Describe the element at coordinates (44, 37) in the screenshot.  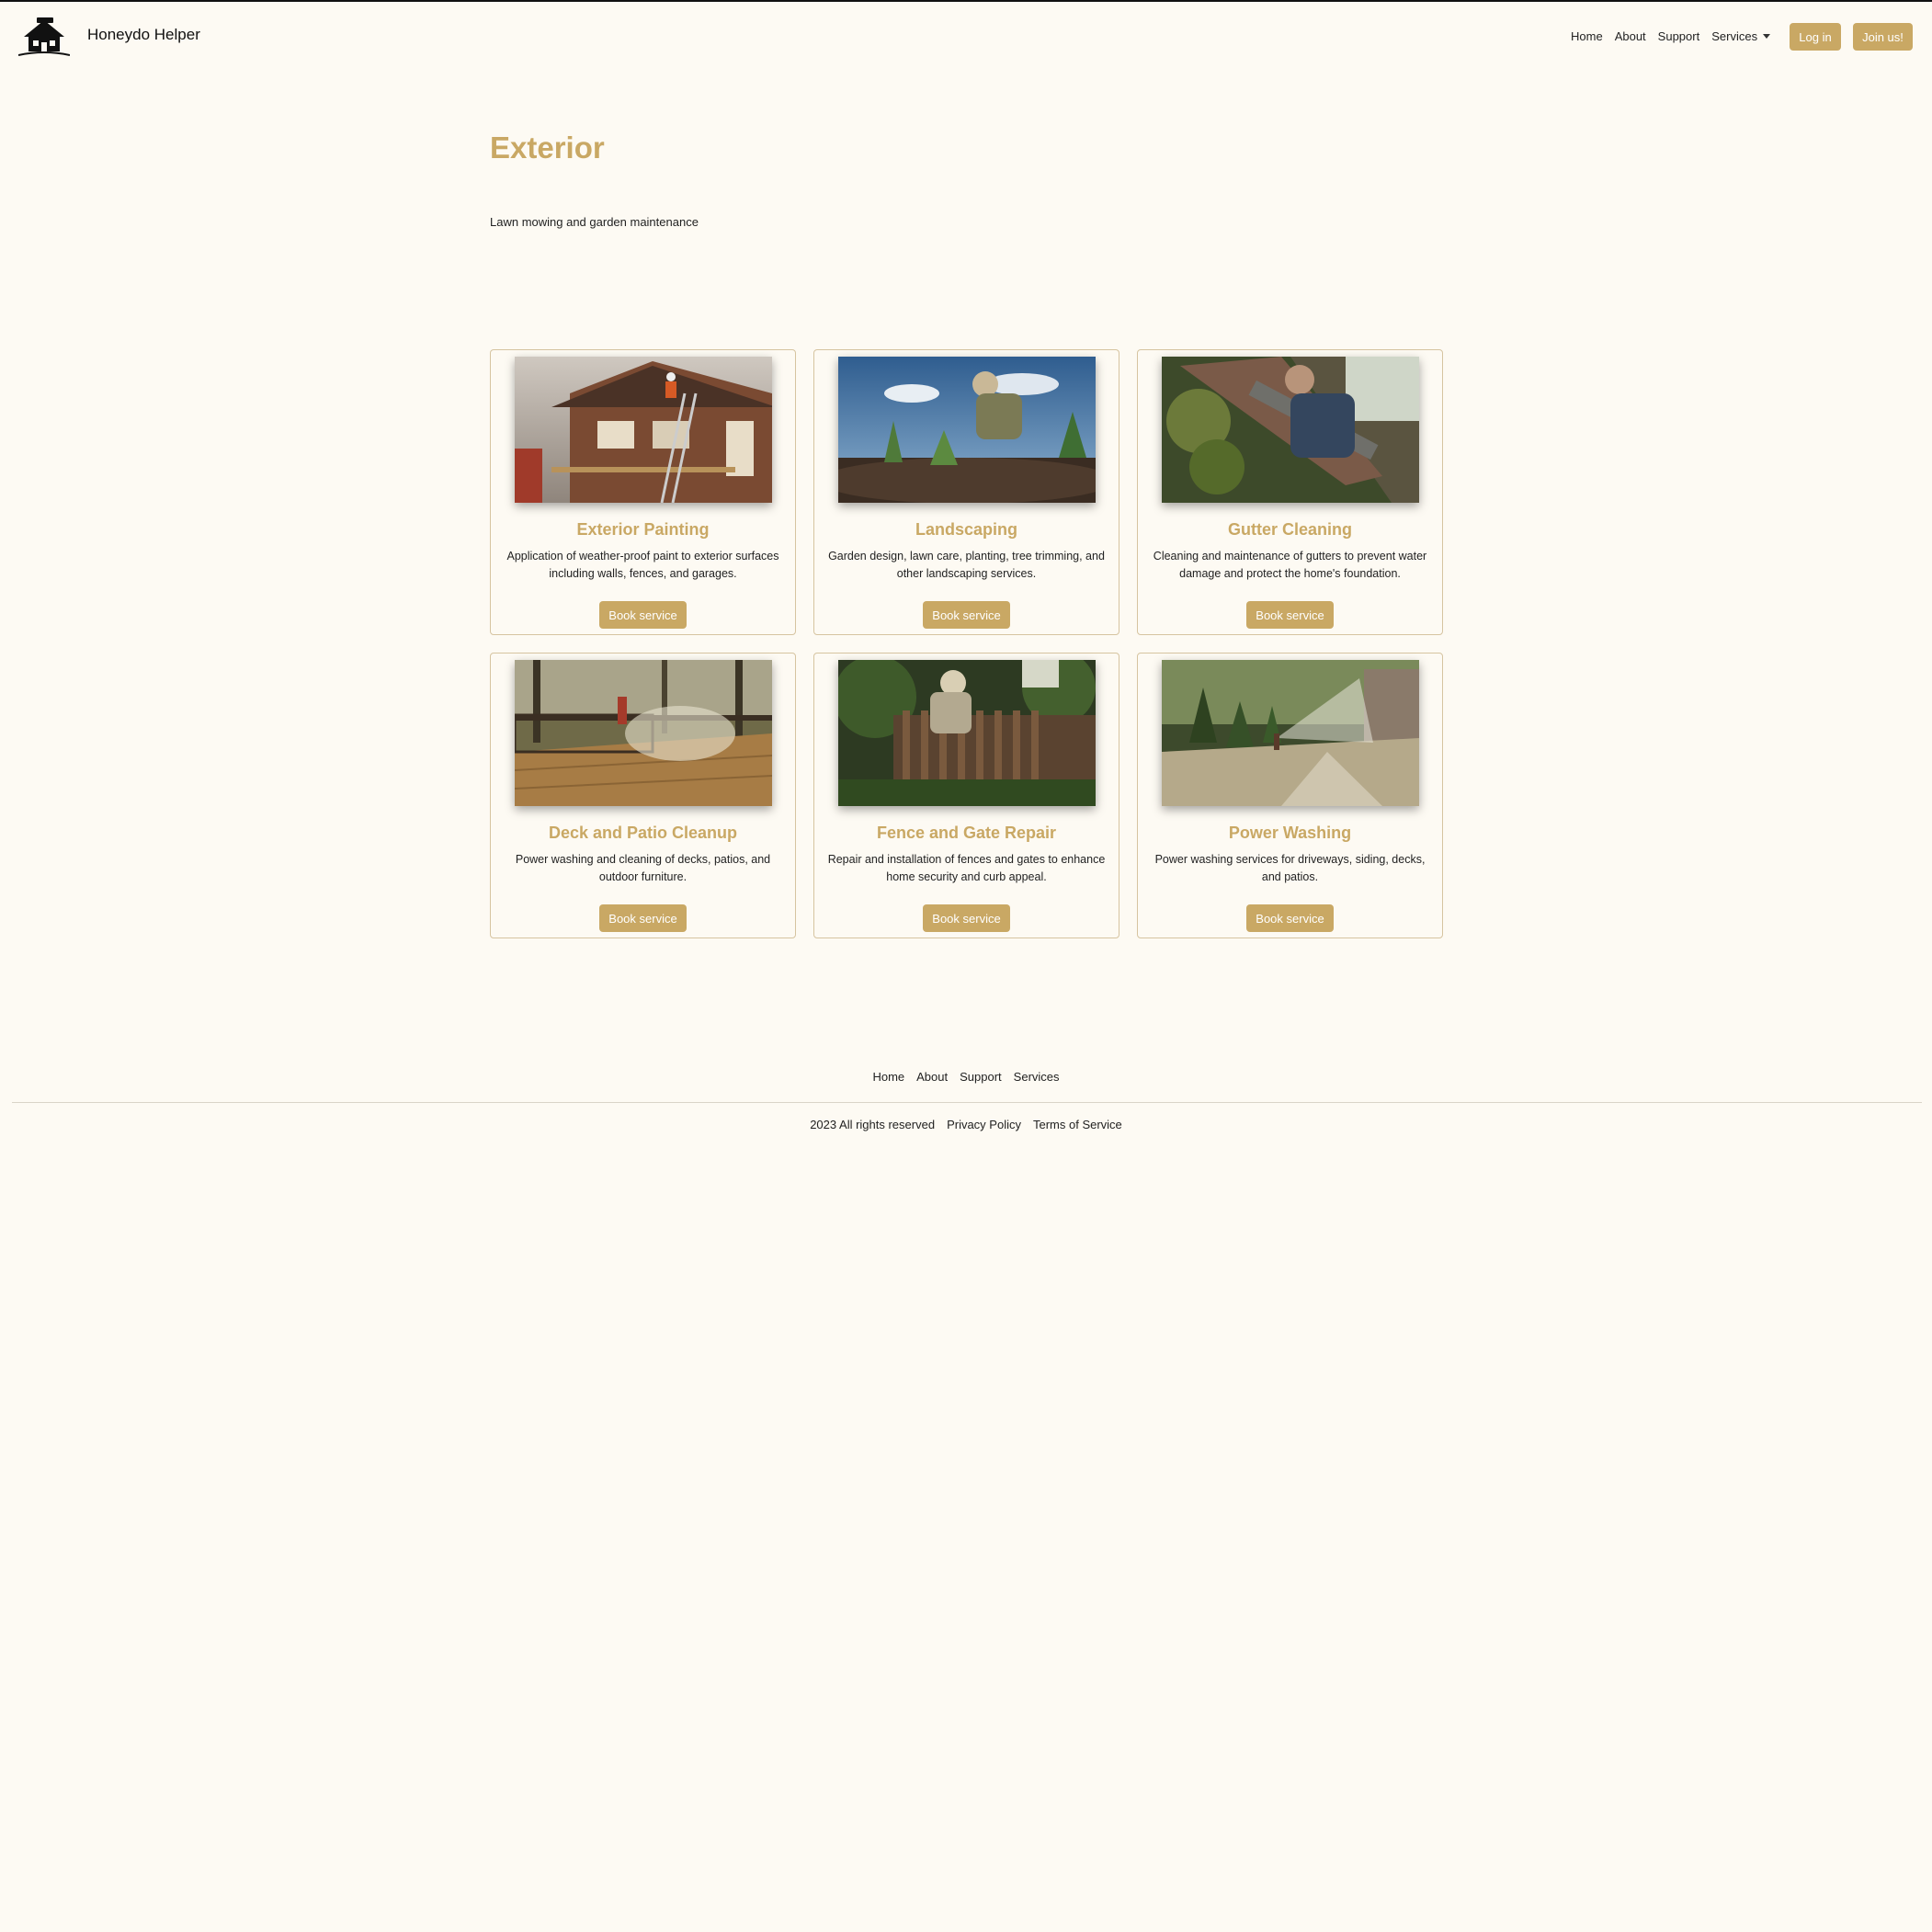
I see `house-with-hammer-icon` at that location.